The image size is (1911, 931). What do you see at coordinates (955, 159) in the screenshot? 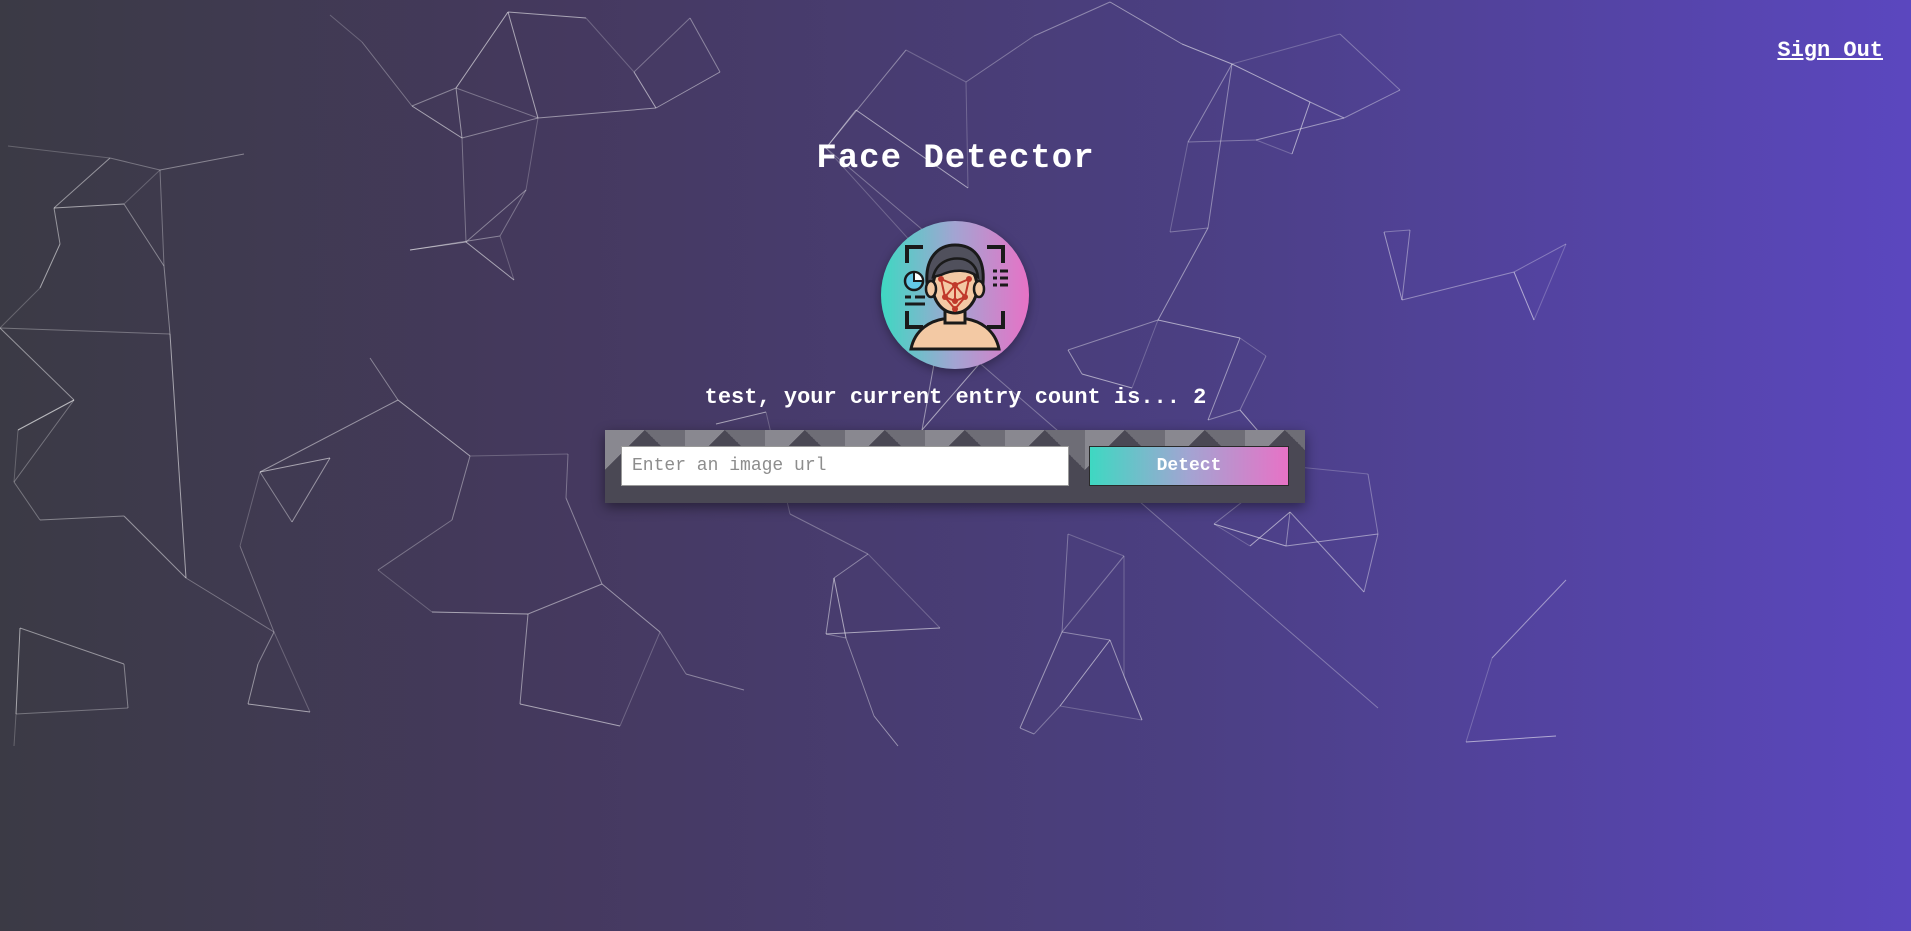
I see `page-title: Face Detector` at bounding box center [955, 159].